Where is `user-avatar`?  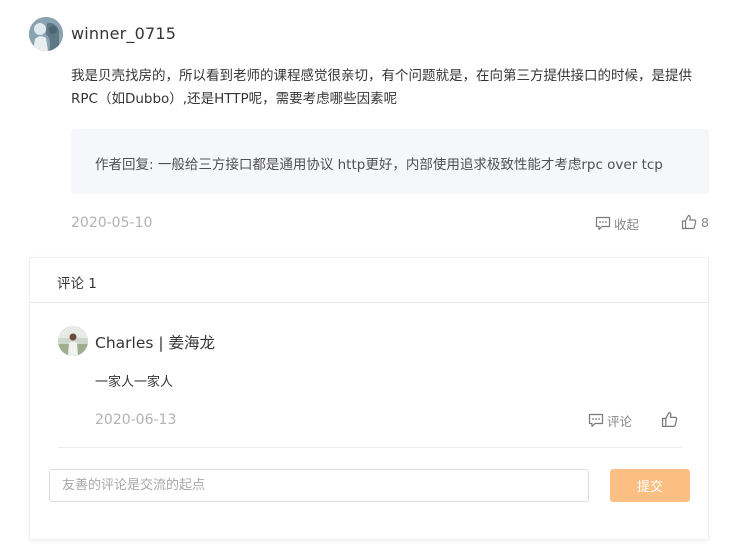
user-avatar is located at coordinates (46, 34).